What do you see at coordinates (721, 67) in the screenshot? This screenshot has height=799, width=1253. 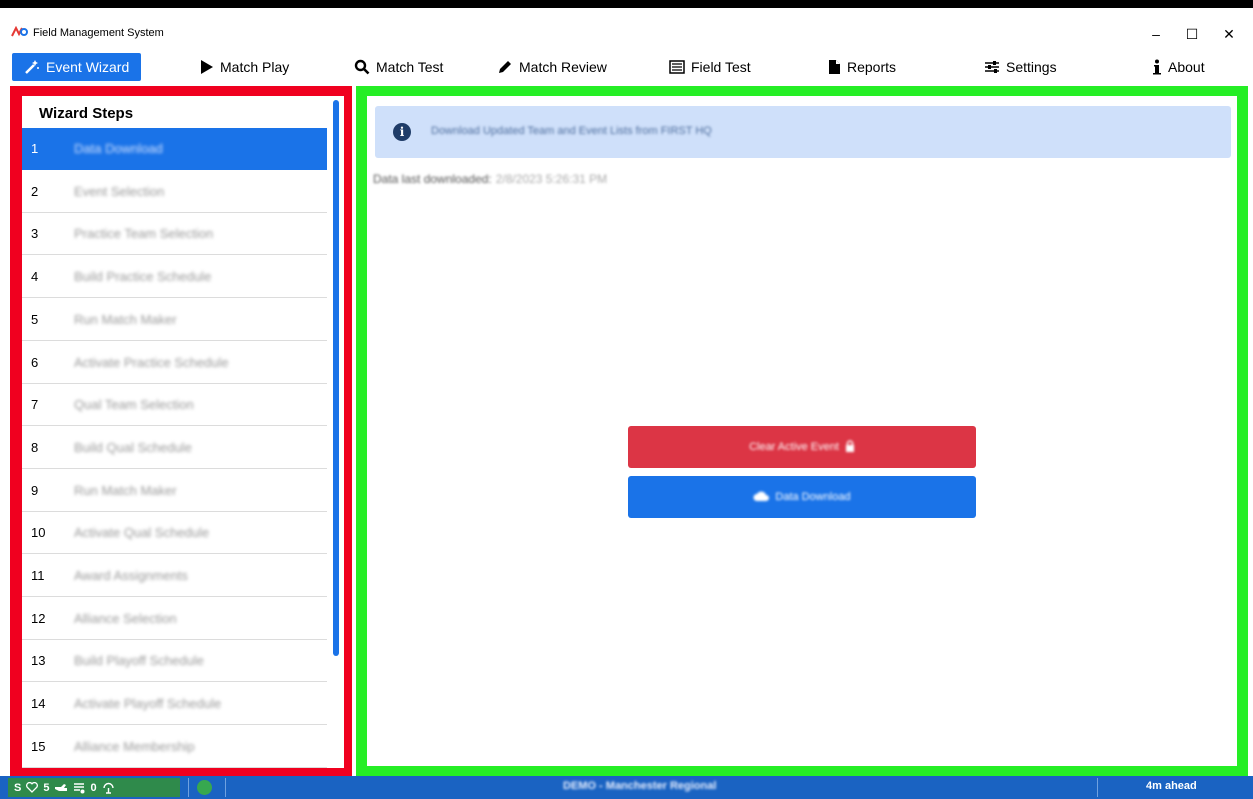 I see `nav-label: Field Test` at bounding box center [721, 67].